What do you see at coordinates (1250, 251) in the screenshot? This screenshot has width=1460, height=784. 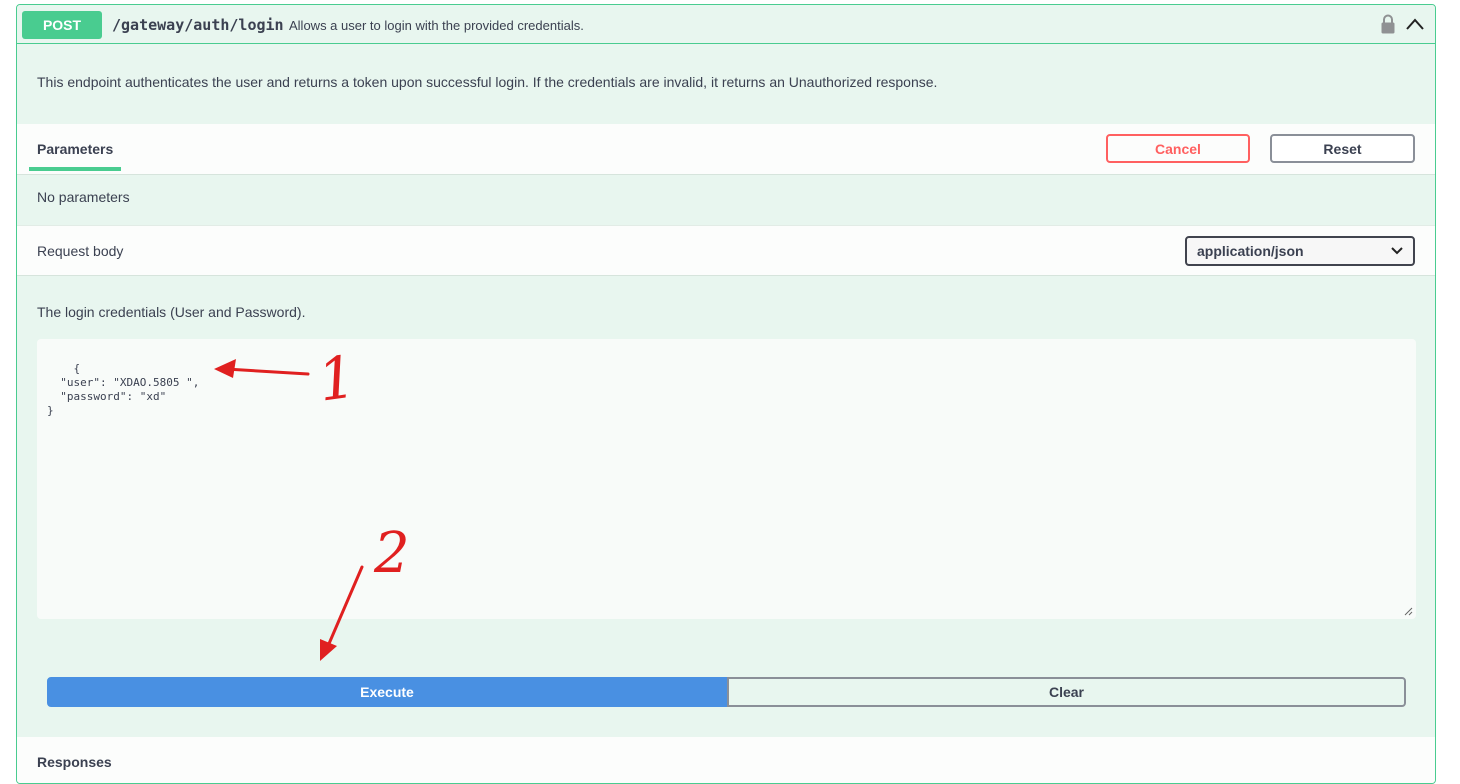 I see `content-type-value: application/json` at bounding box center [1250, 251].